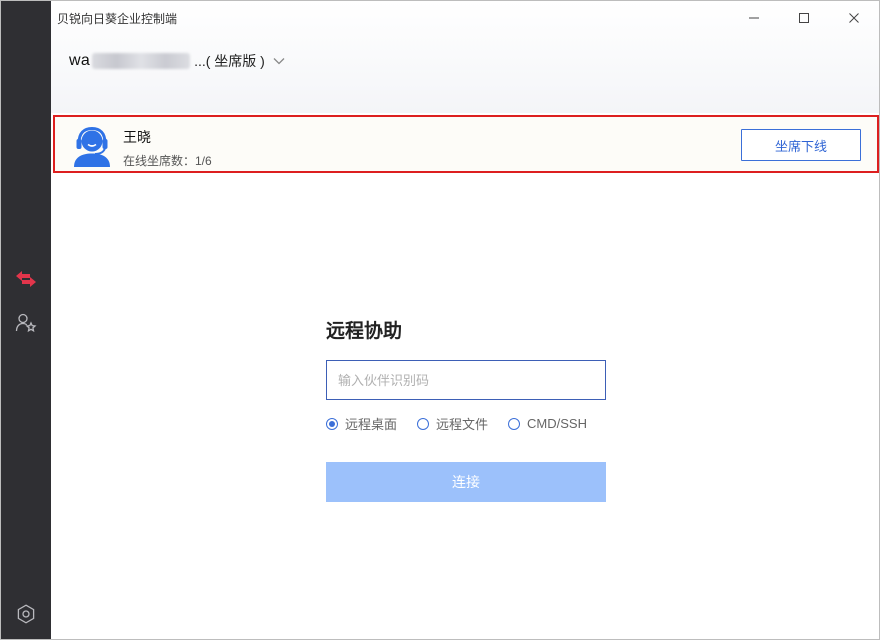 The height and width of the screenshot is (640, 880). I want to click on settings-icon, so click(26, 614).